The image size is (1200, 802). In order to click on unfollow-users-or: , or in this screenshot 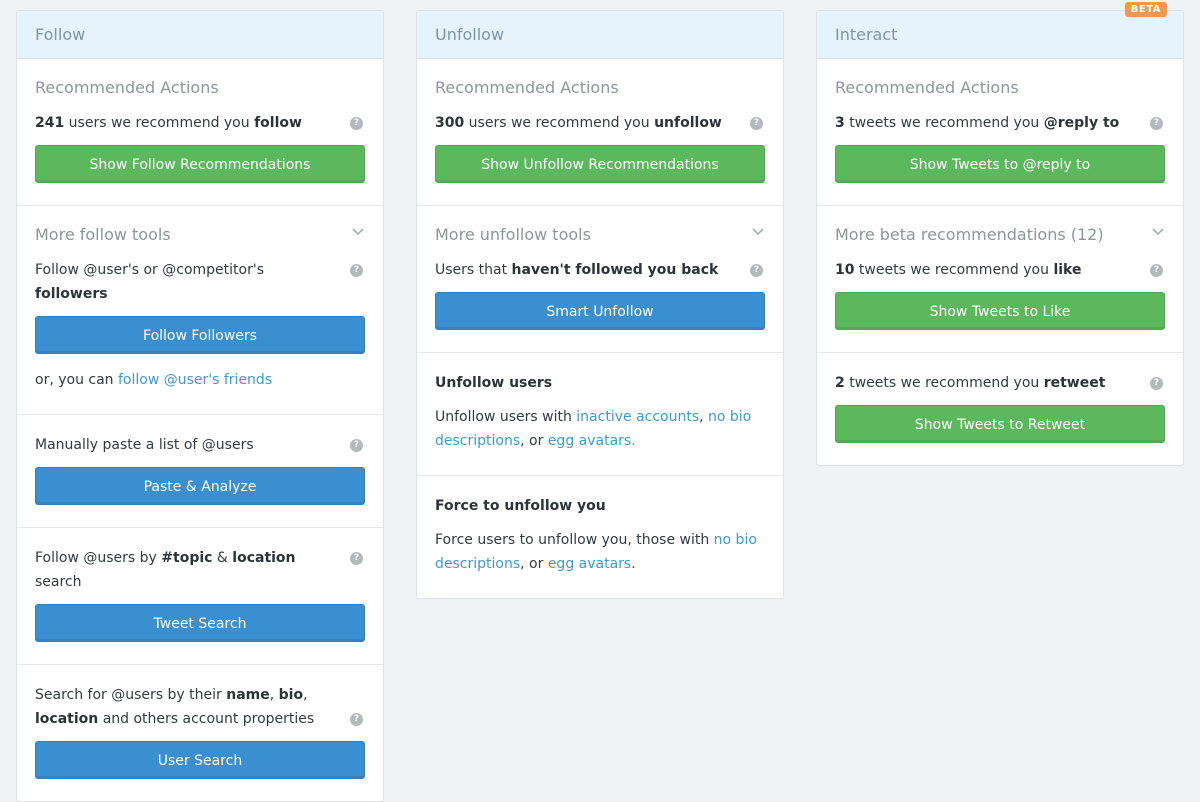, I will do `click(534, 441)`.